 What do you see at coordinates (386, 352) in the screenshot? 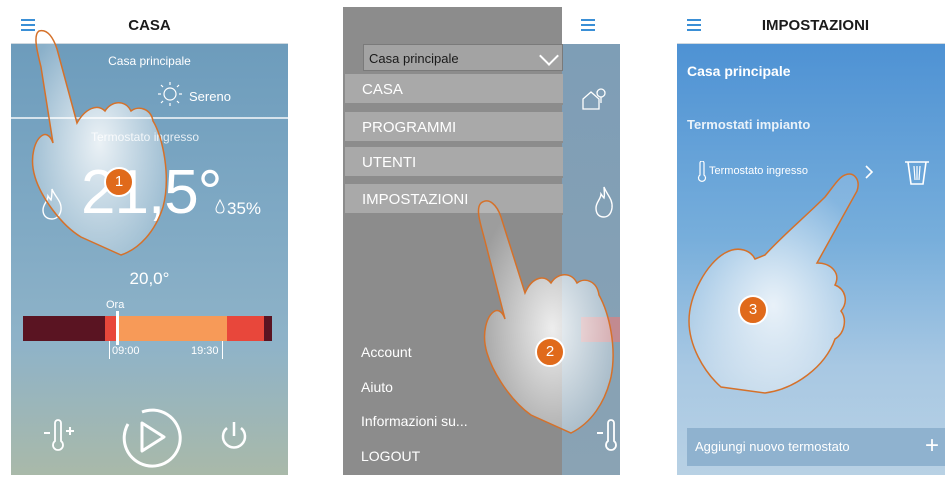
I see `menu-item-account: Account` at bounding box center [386, 352].